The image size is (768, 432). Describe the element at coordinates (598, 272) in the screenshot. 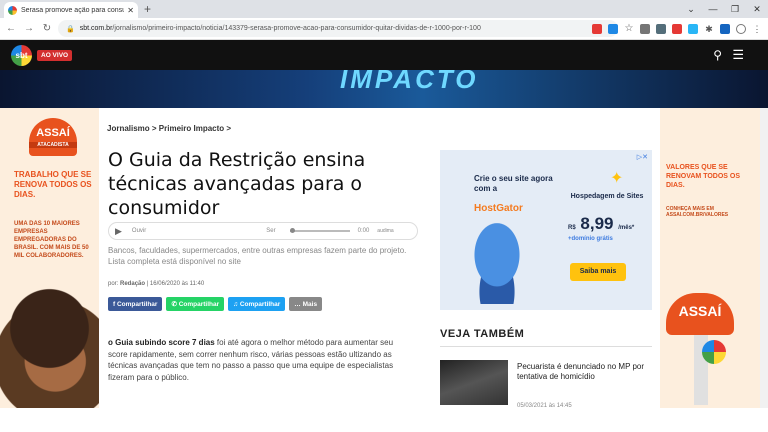

I see `hostgator-cta-button: Saiba mais` at that location.